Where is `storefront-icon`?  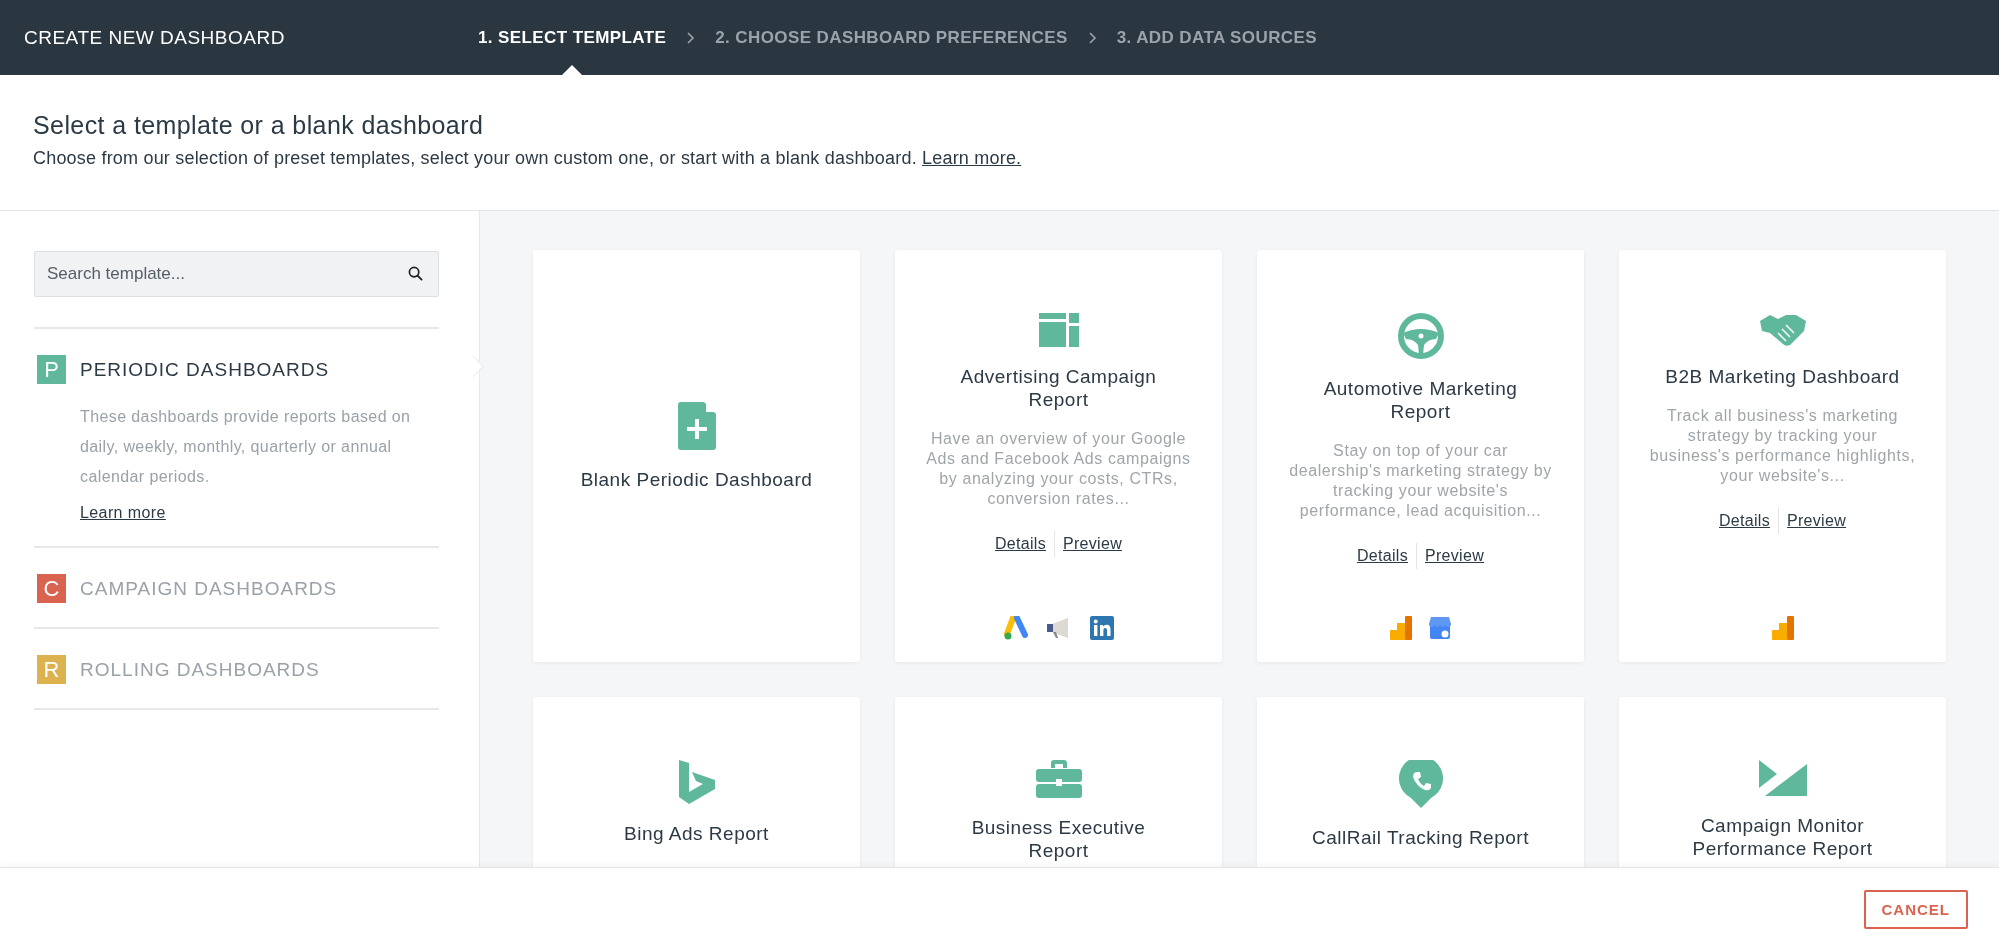 storefront-icon is located at coordinates (1439, 628).